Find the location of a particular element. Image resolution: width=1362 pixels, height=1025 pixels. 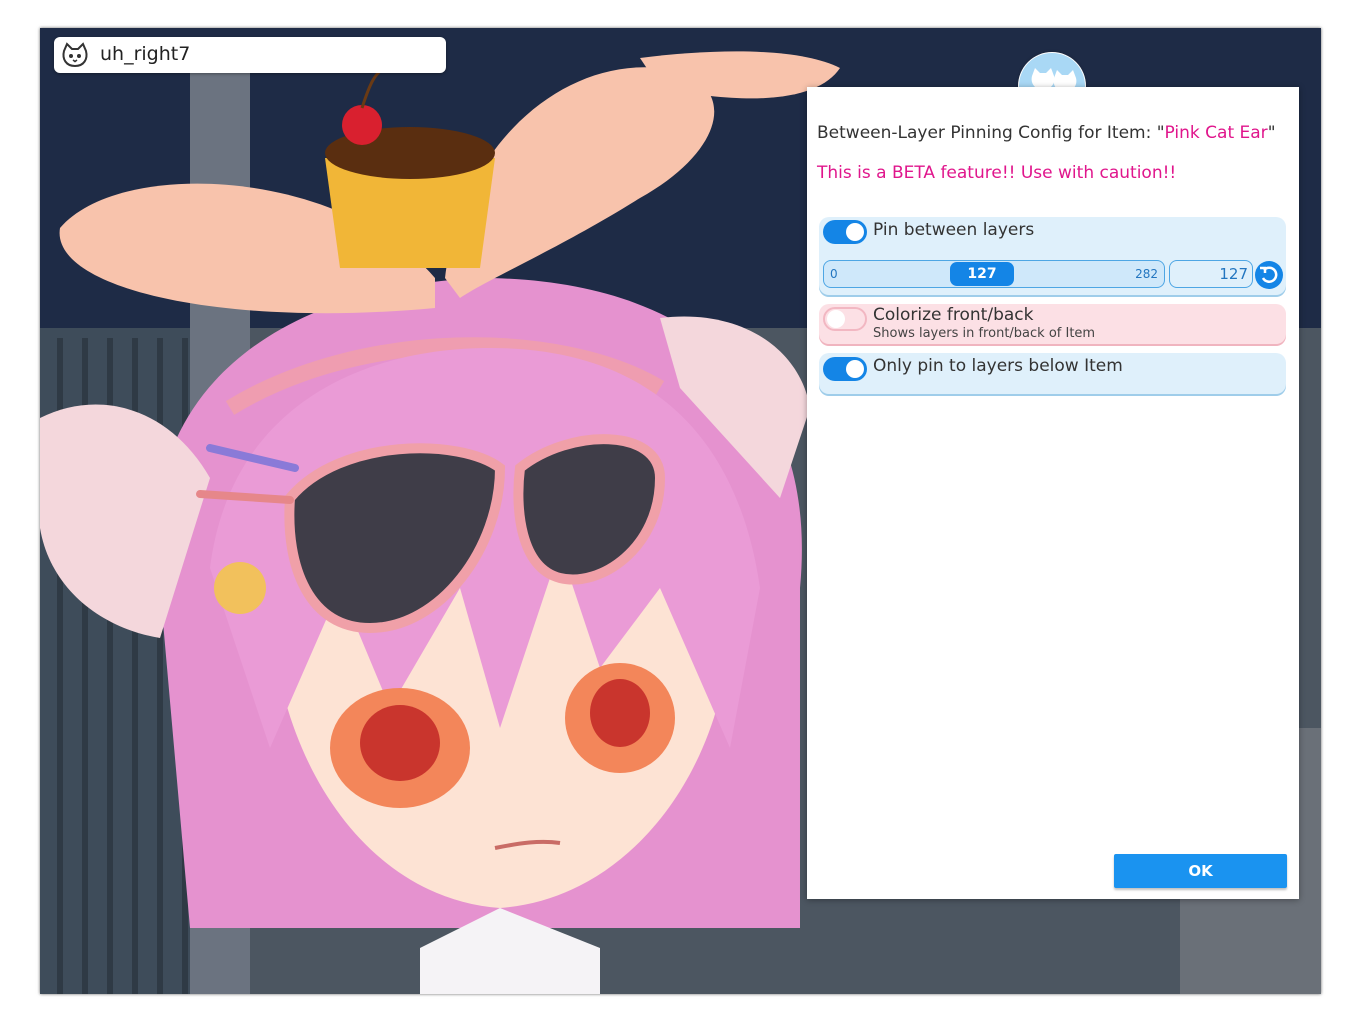

colorize-label: Colorize front/back is located at coordinates (953, 315).